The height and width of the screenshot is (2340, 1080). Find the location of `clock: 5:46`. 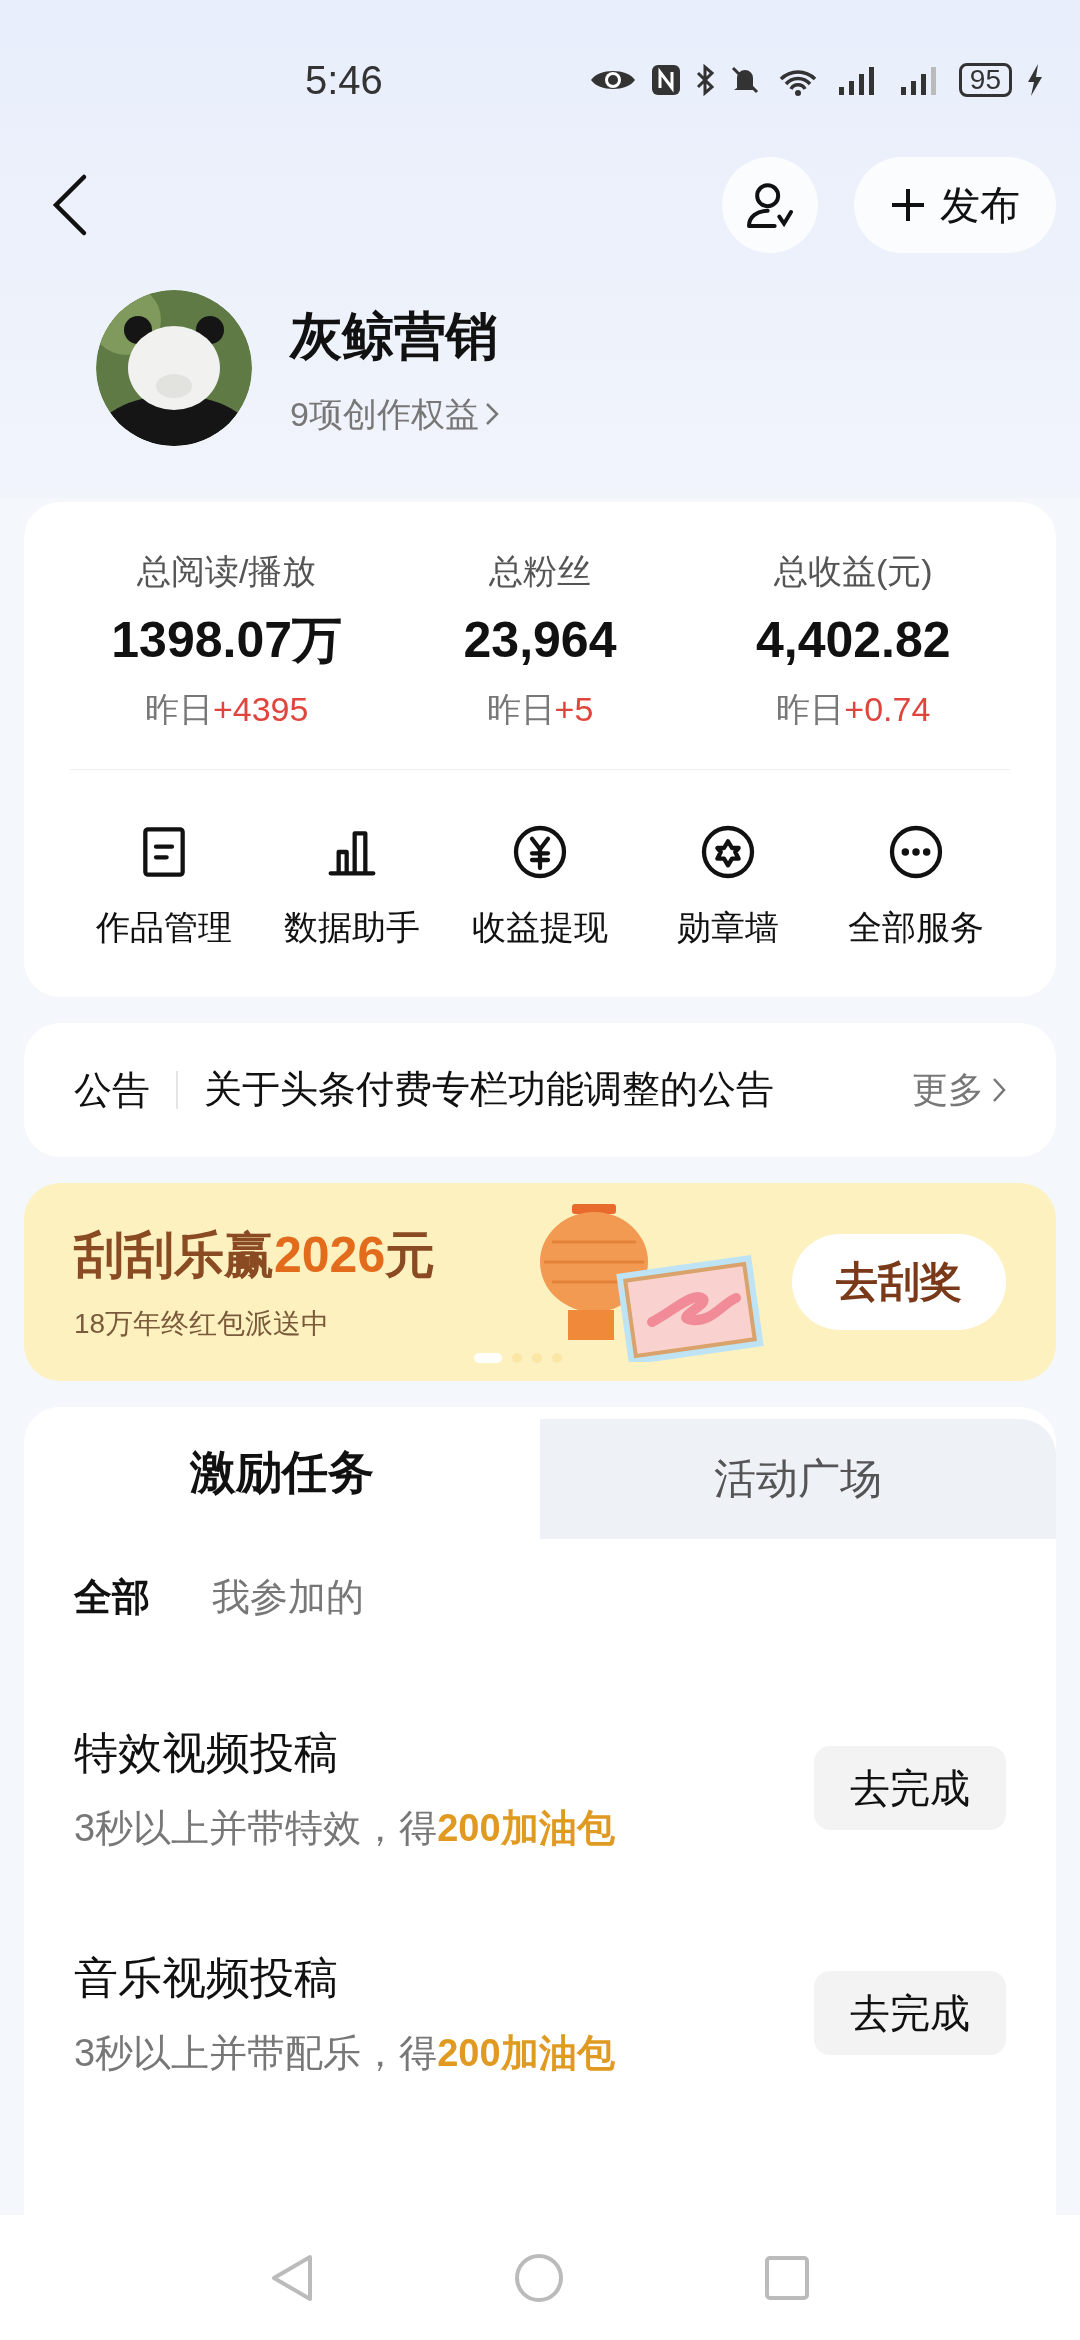

clock: 5:46 is located at coordinates (344, 80).